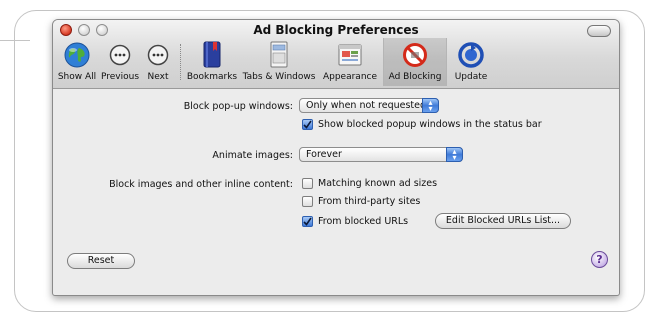 The width and height of the screenshot is (651, 320). I want to click on block-popups-label: Block pop-up windows:, so click(238, 106).